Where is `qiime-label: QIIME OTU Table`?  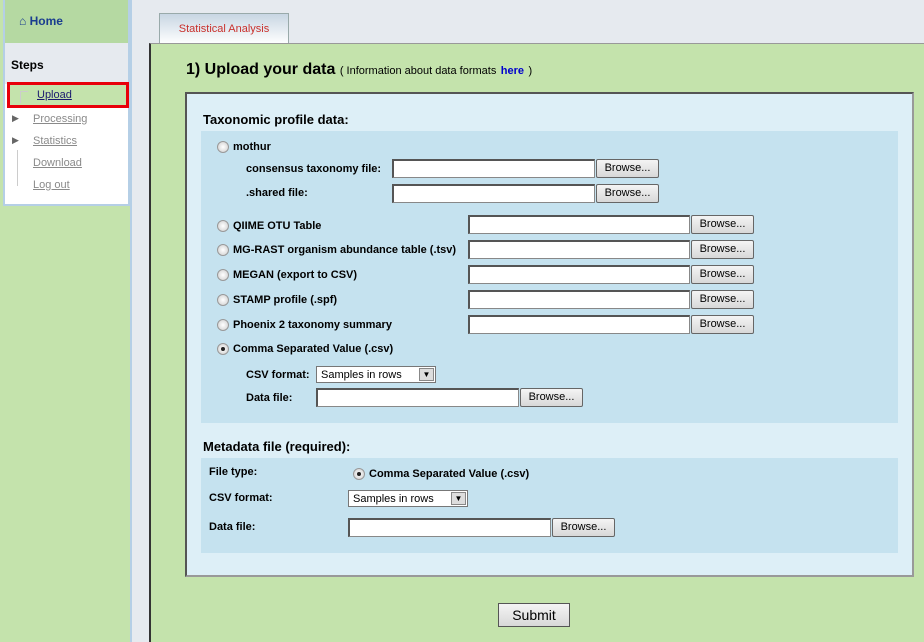
qiime-label: QIIME OTU Table is located at coordinates (277, 226).